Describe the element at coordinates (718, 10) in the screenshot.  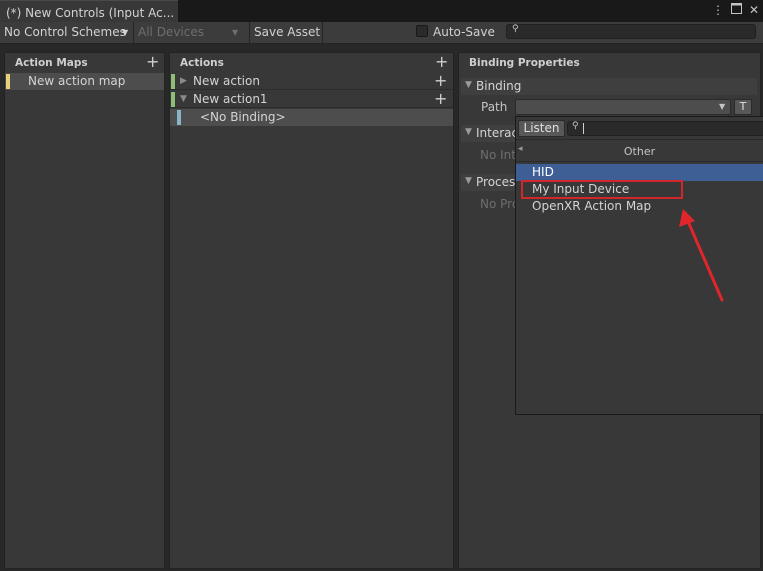
I see `kebab-menu-icon: ⋮` at that location.